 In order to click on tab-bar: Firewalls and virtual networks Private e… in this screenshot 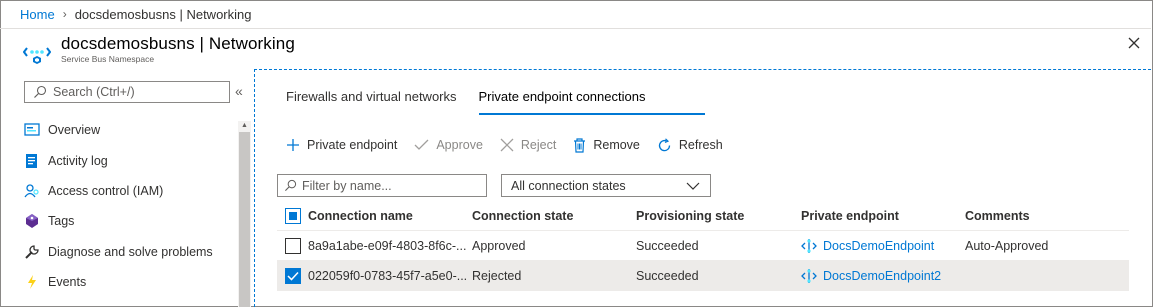, I will do `click(506, 102)`.